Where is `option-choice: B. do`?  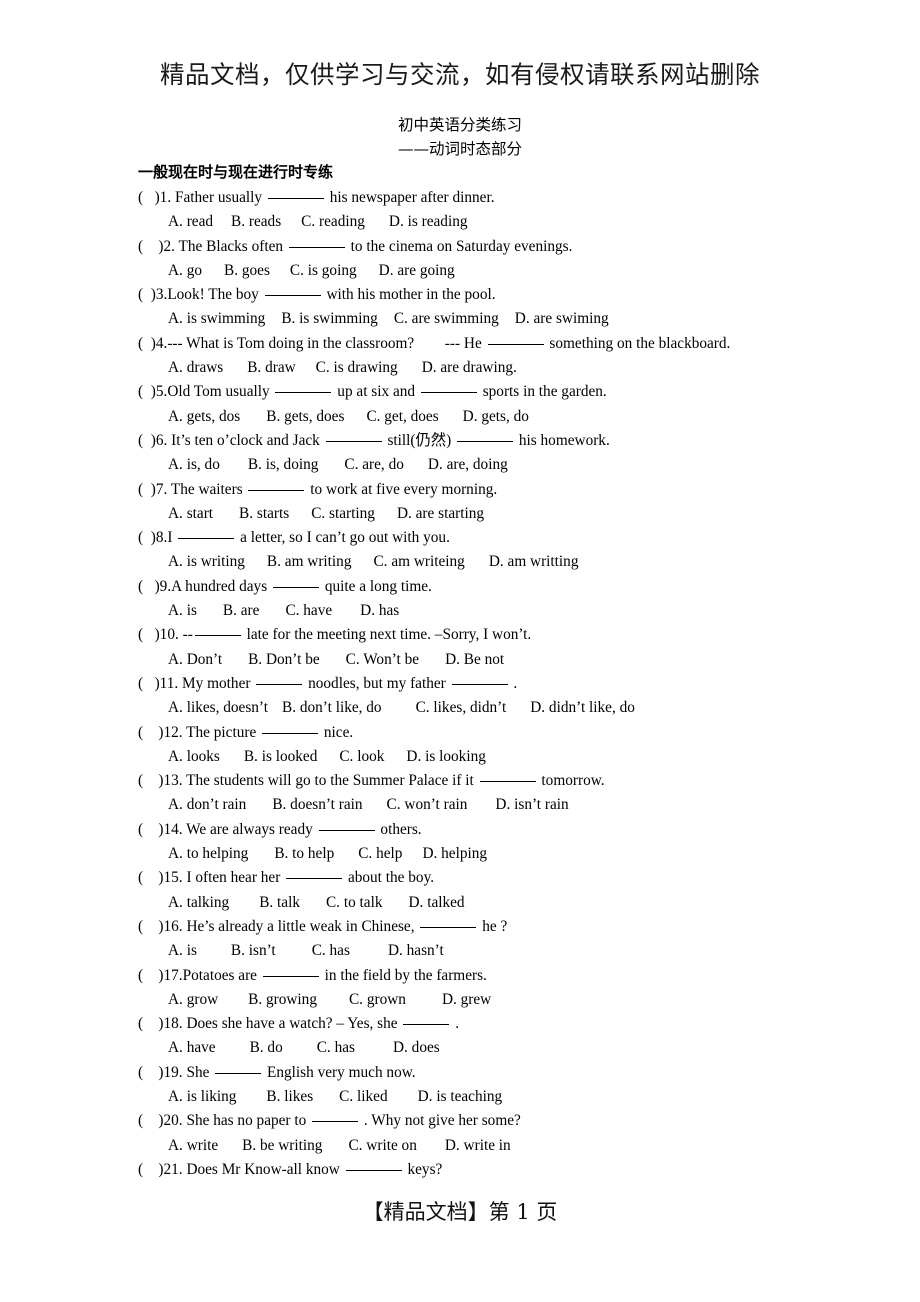
option-choice: B. do is located at coordinates (266, 1048).